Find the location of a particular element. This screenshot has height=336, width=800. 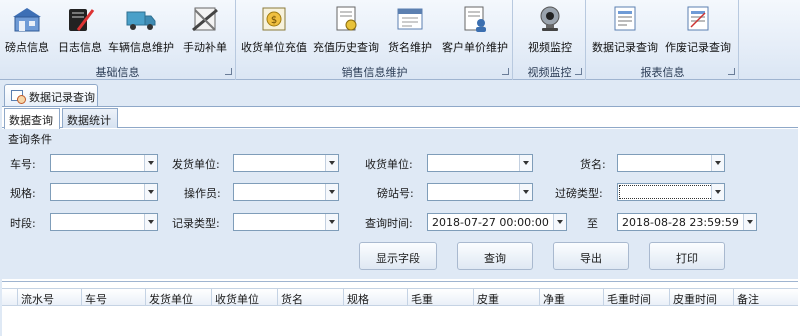

video-monitor-label: 视频监控 is located at coordinates (550, 47).